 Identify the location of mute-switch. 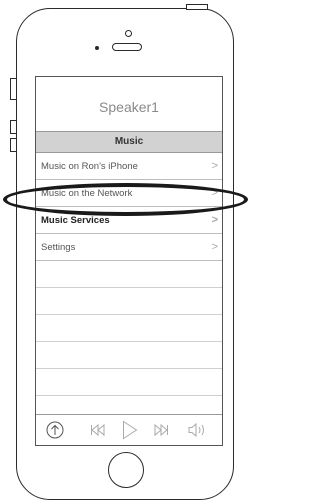
(13, 89).